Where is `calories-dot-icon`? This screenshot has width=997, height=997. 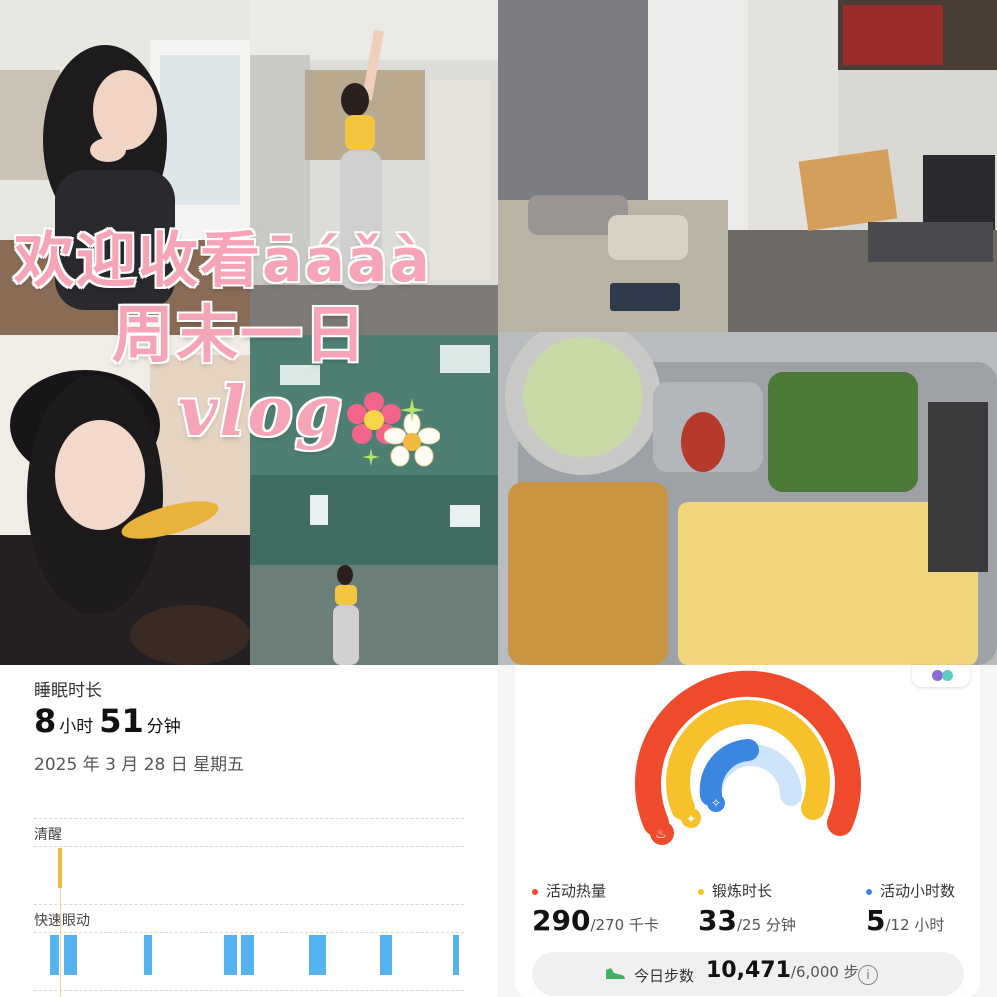
calories-dot-icon is located at coordinates (535, 891).